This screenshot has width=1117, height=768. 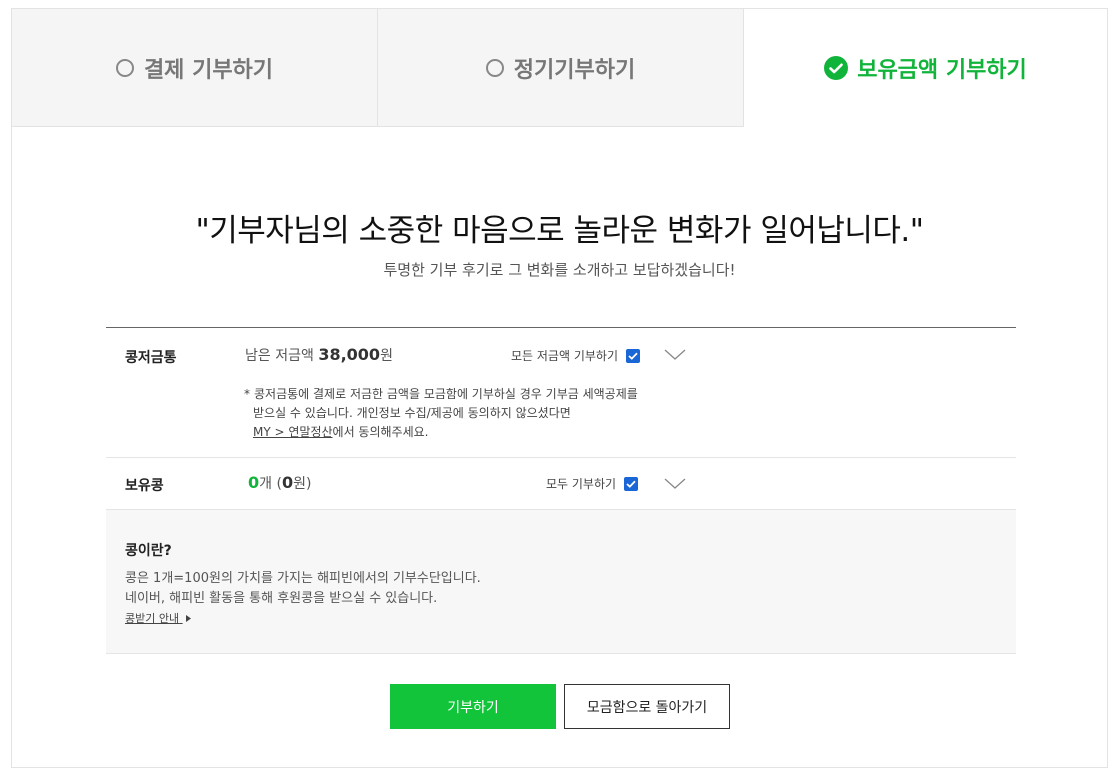 I want to click on note-line-3: MY > 연말정산에서 동의해주세요., so click(x=441, y=432).